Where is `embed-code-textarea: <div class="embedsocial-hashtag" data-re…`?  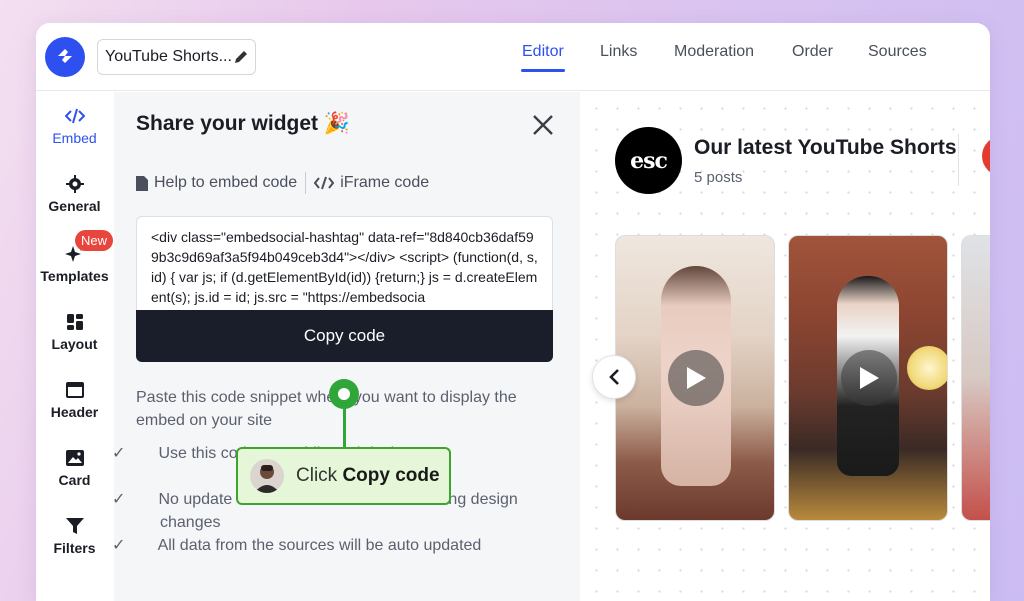 embed-code-textarea: <div class="embedsocial-hashtag" data-re… is located at coordinates (344, 264).